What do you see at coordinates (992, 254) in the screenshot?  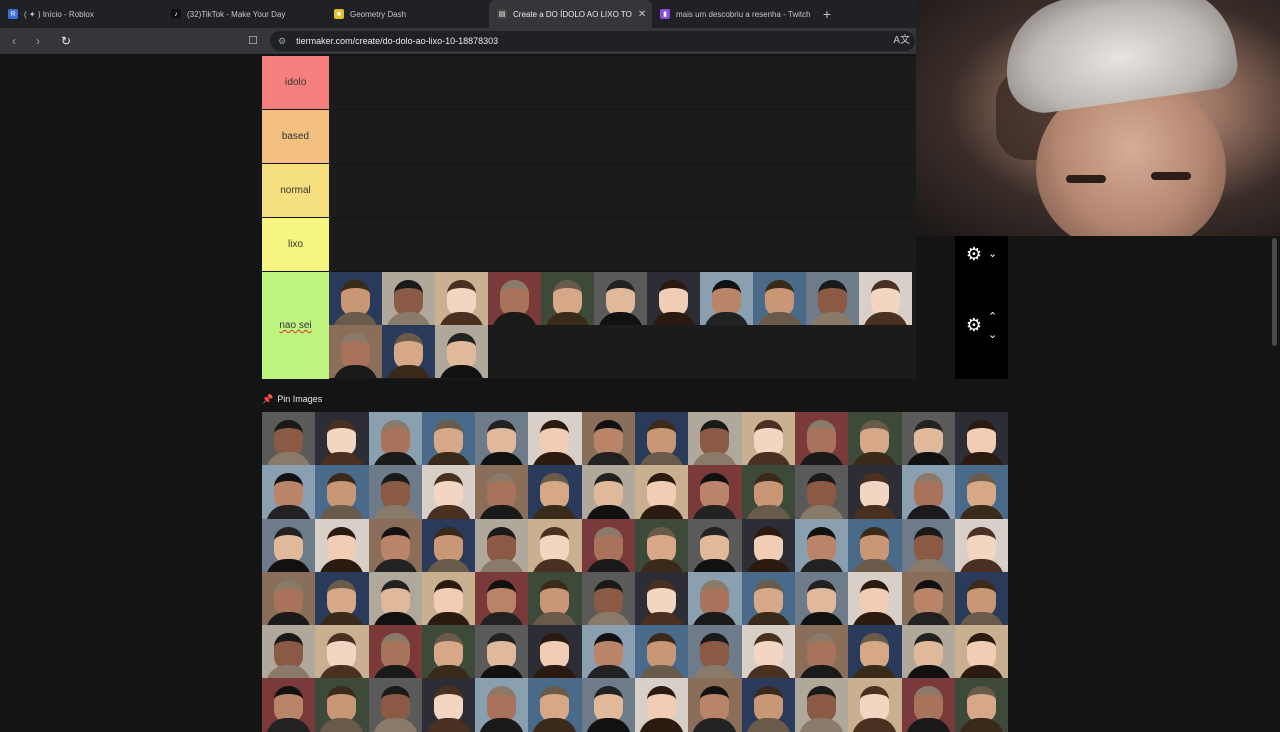 I see `chevron-down-icon: ⌄` at bounding box center [992, 254].